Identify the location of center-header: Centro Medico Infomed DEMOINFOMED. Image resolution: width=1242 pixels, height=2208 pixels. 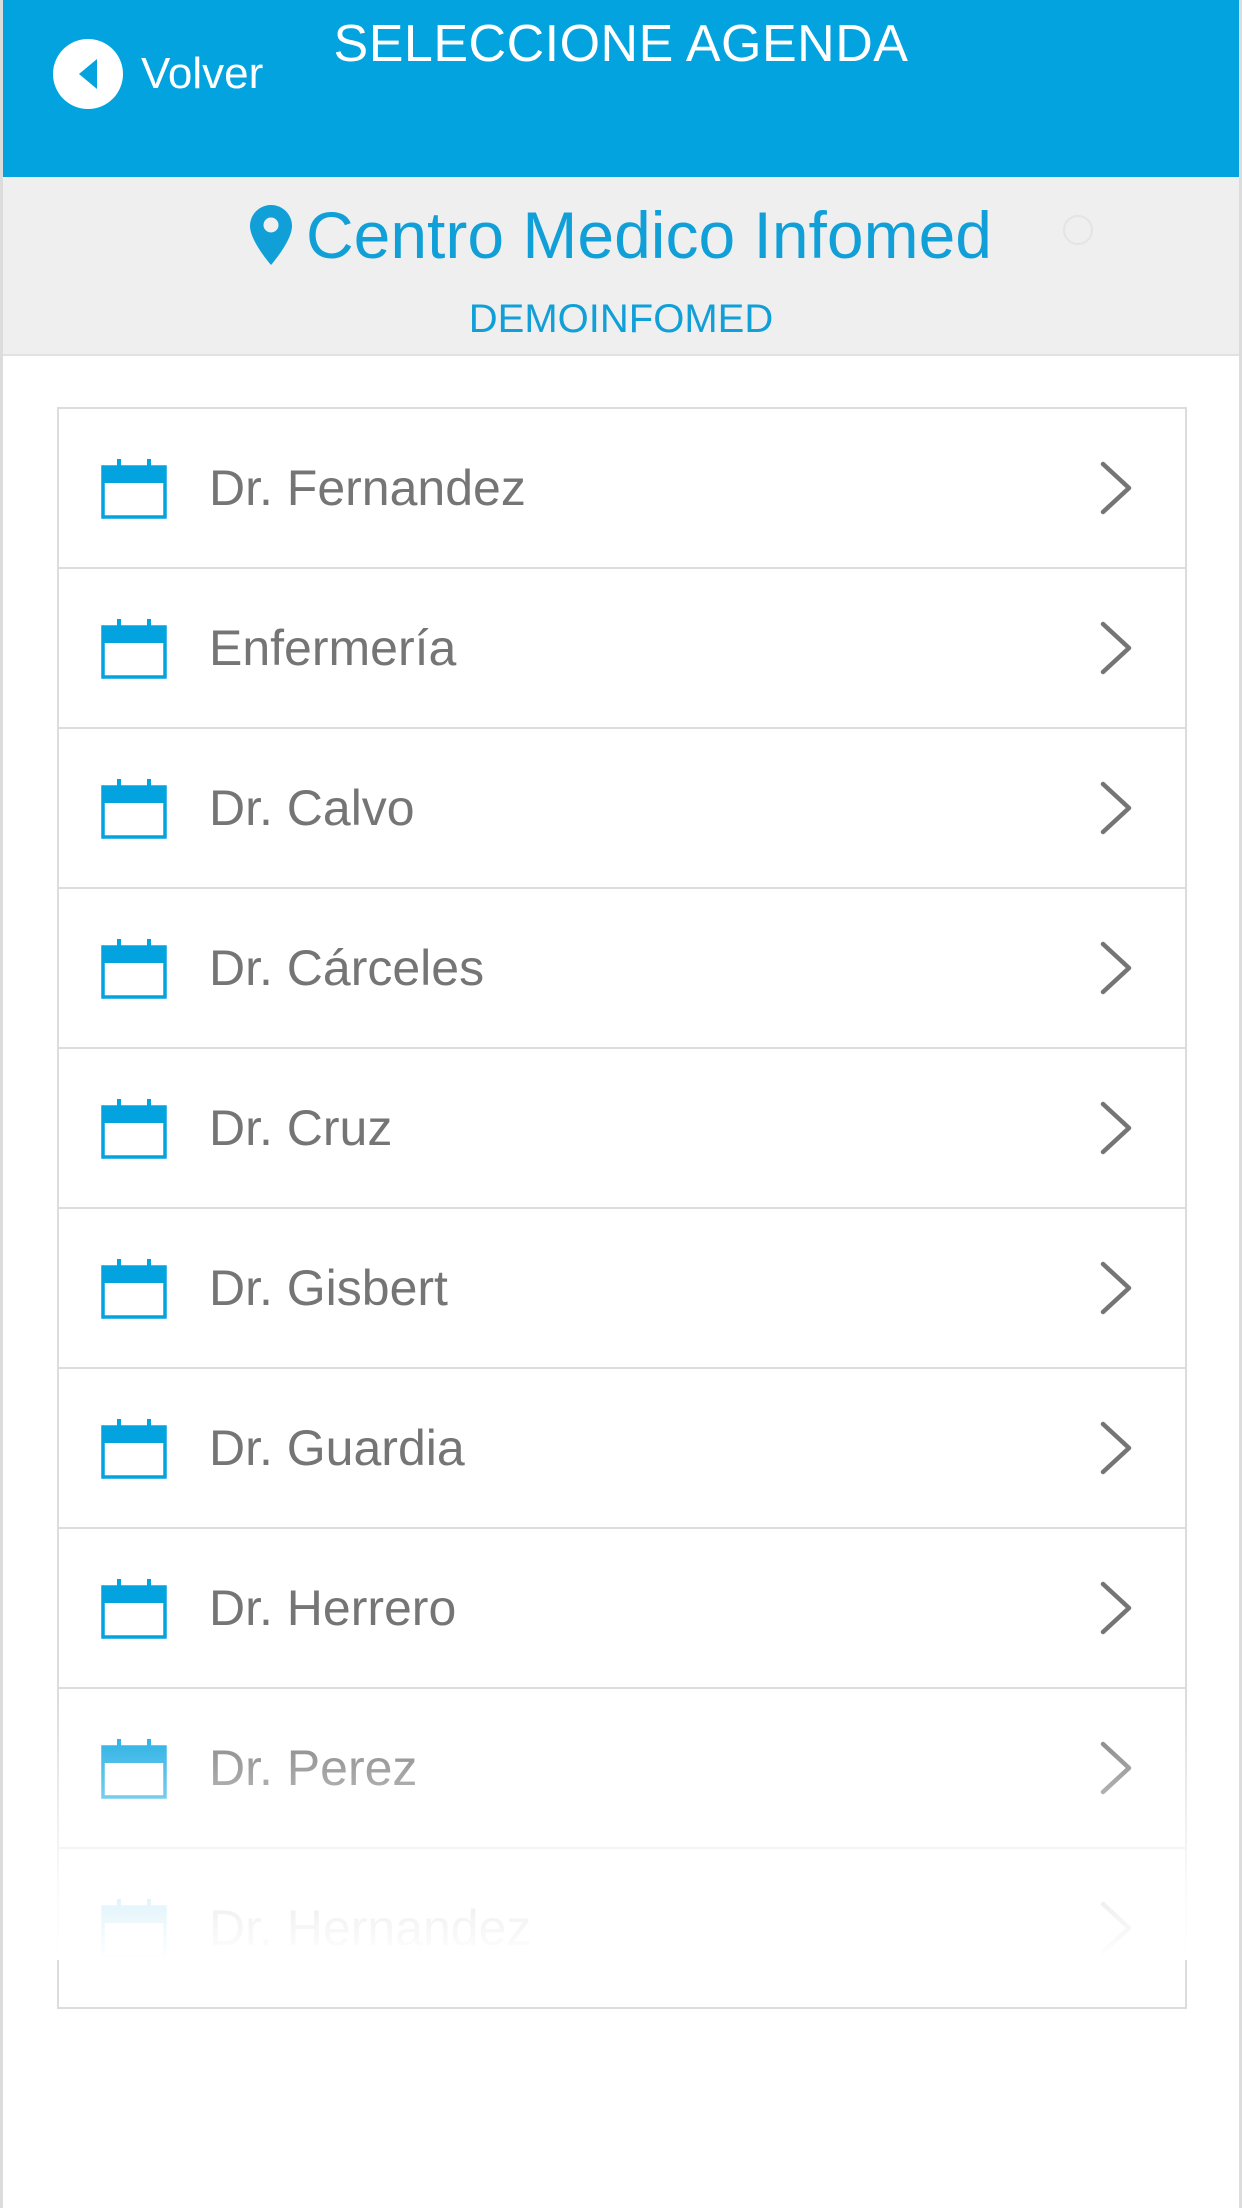
(621, 266).